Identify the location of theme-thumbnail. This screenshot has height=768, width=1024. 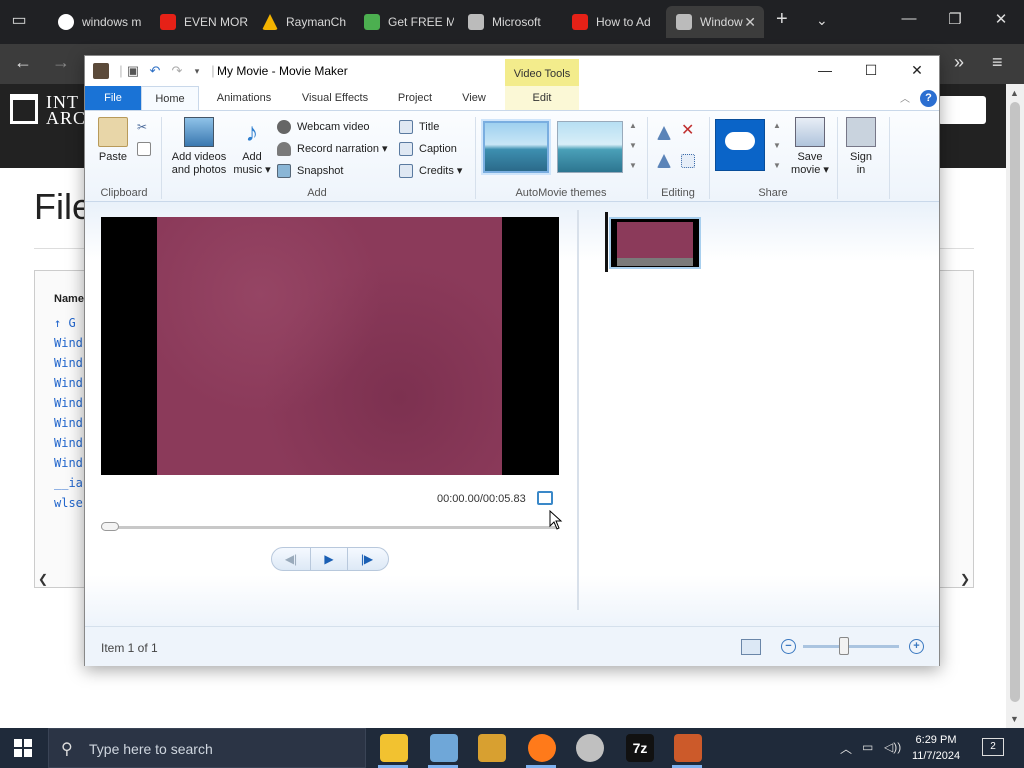
(590, 147).